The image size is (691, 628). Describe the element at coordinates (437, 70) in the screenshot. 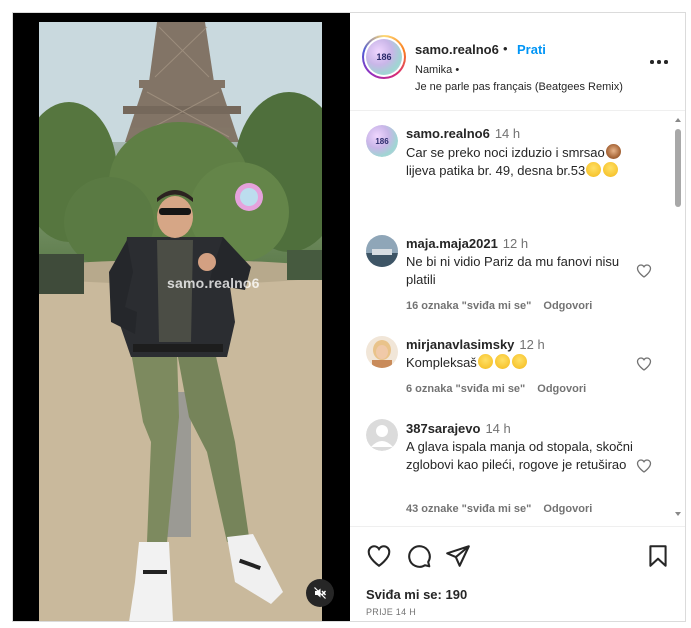

I see `audio-artist: Namika •` at that location.